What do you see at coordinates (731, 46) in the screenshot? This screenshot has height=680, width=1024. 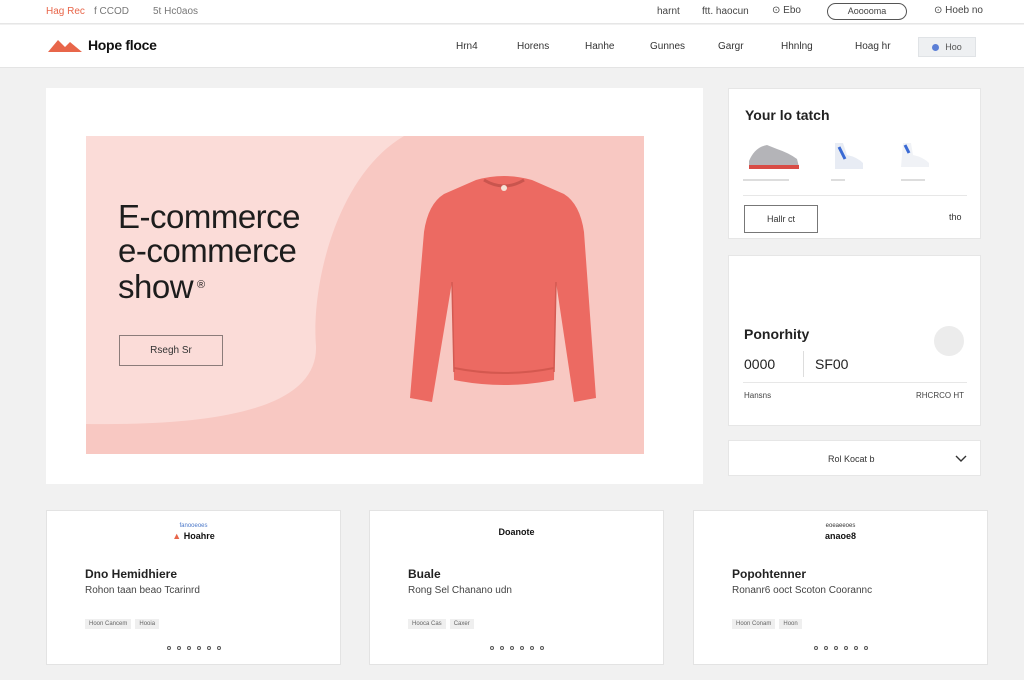 I see `nav-item: Gargr` at bounding box center [731, 46].